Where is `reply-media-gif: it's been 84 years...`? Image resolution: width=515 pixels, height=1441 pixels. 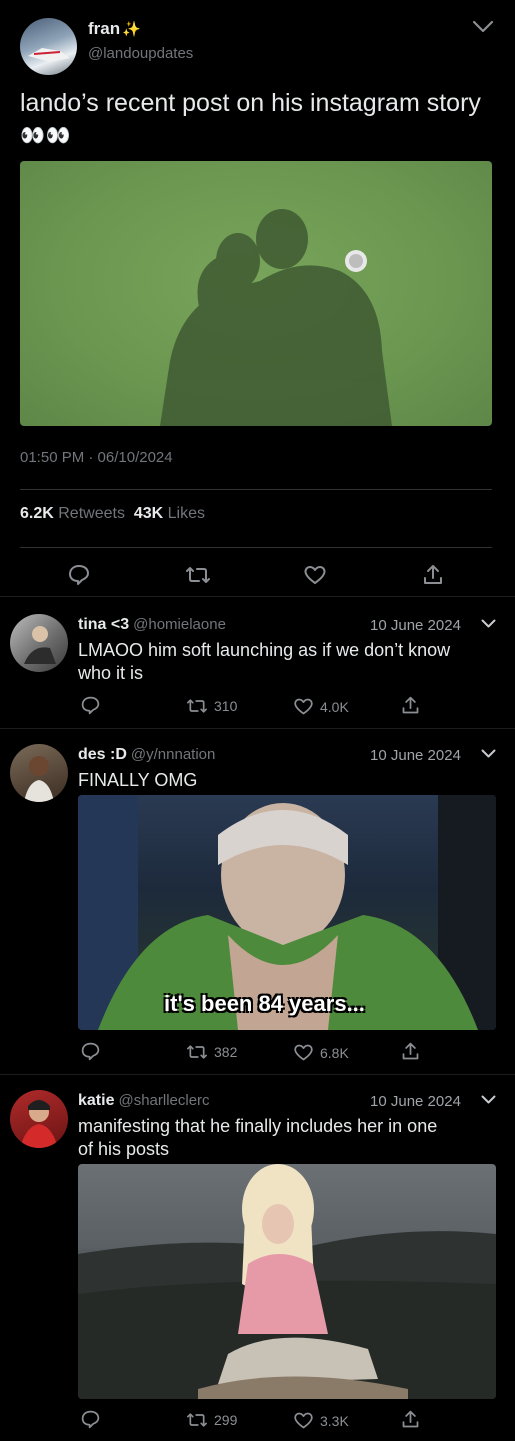 reply-media-gif: it's been 84 years... is located at coordinates (287, 912).